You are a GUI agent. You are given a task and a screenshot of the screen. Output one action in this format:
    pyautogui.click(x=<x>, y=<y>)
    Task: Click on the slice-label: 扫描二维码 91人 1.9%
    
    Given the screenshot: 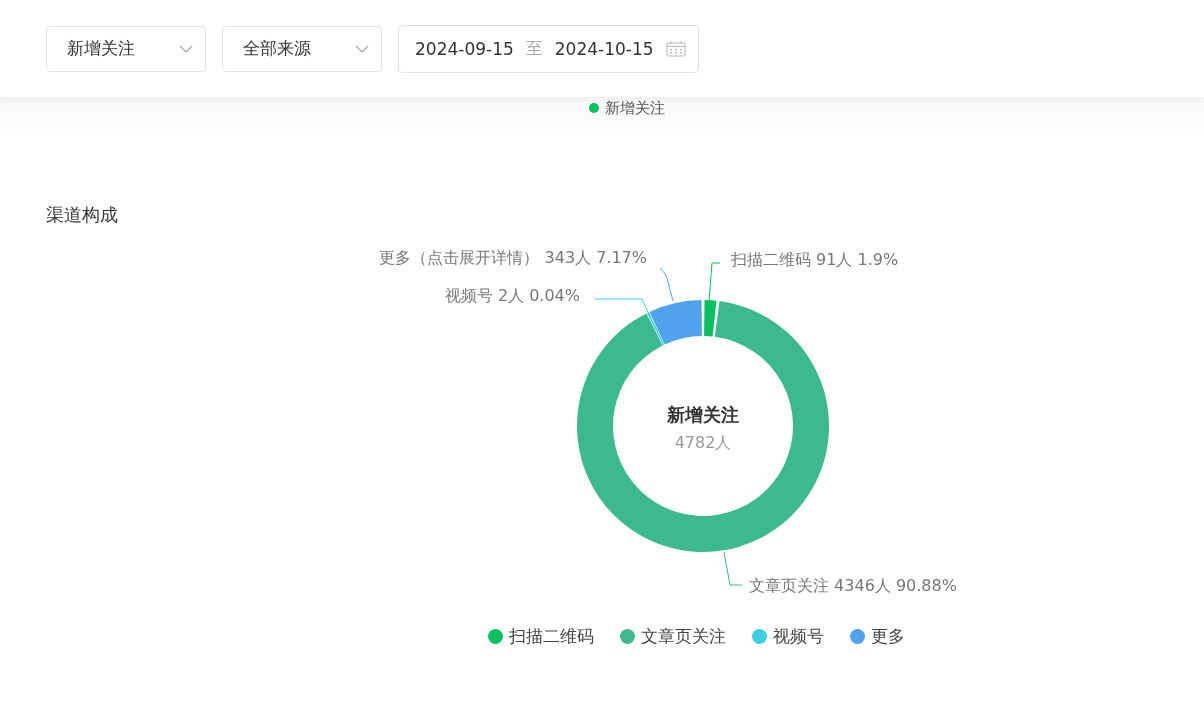 What is the action you would take?
    pyautogui.click(x=815, y=259)
    